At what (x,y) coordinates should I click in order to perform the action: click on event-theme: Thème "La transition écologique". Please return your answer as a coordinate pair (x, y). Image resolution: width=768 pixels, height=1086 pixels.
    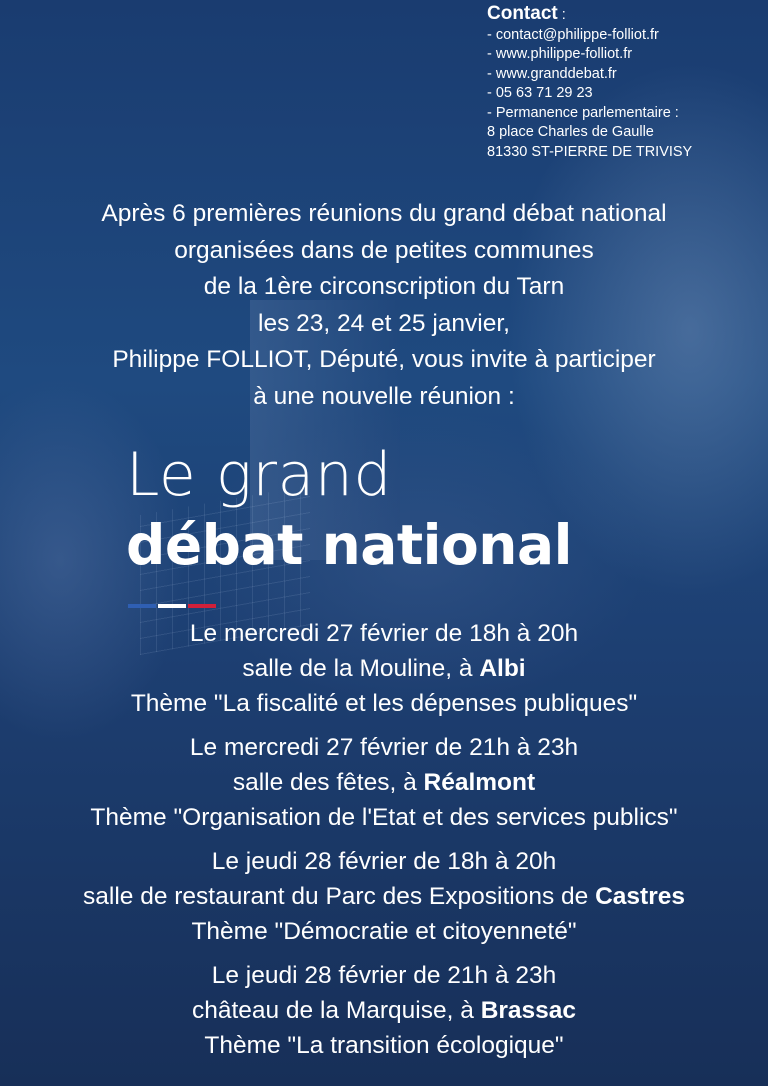
    Looking at the image, I should click on (384, 1045).